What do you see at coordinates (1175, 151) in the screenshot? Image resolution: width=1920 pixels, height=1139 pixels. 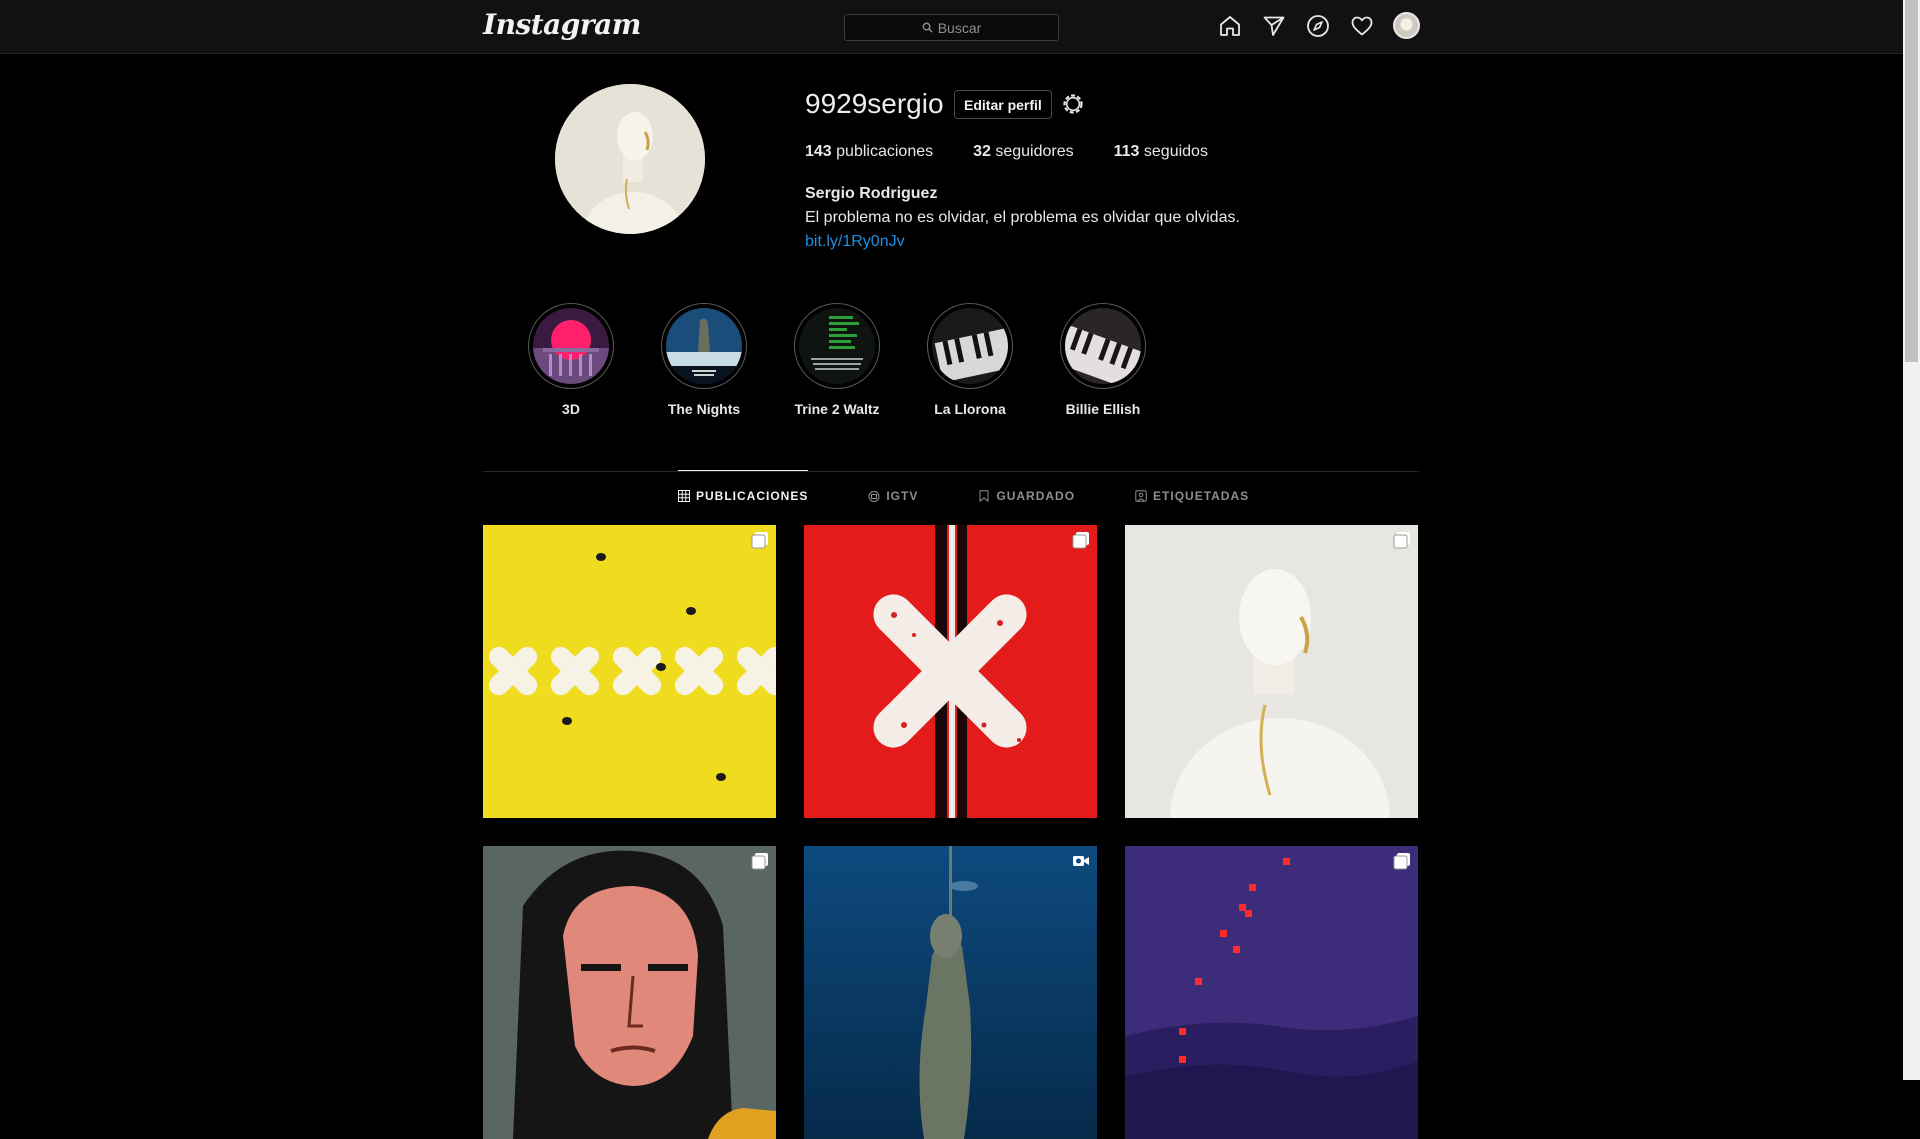 I see `following-label: seguidos` at bounding box center [1175, 151].